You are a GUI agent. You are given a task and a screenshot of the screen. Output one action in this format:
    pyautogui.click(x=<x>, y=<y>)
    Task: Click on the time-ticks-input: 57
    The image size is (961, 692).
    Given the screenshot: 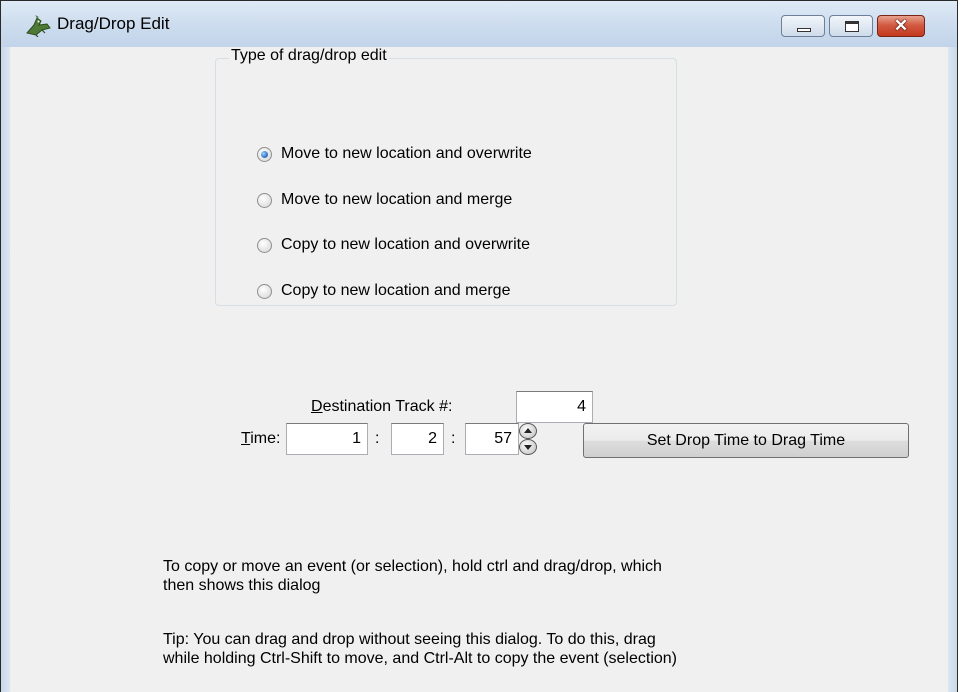 What is the action you would take?
    pyautogui.click(x=492, y=439)
    